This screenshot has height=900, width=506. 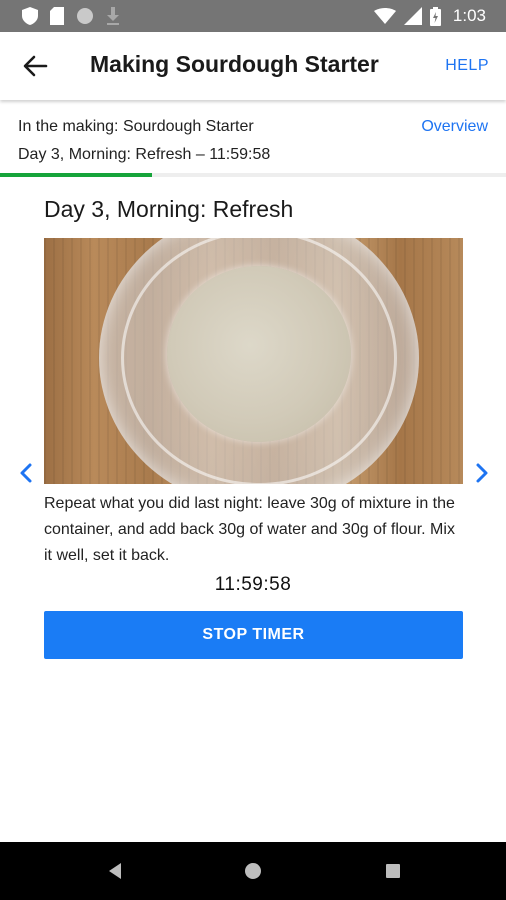 I want to click on app-bar: Making Sourdough Starter HELP, so click(x=253, y=66).